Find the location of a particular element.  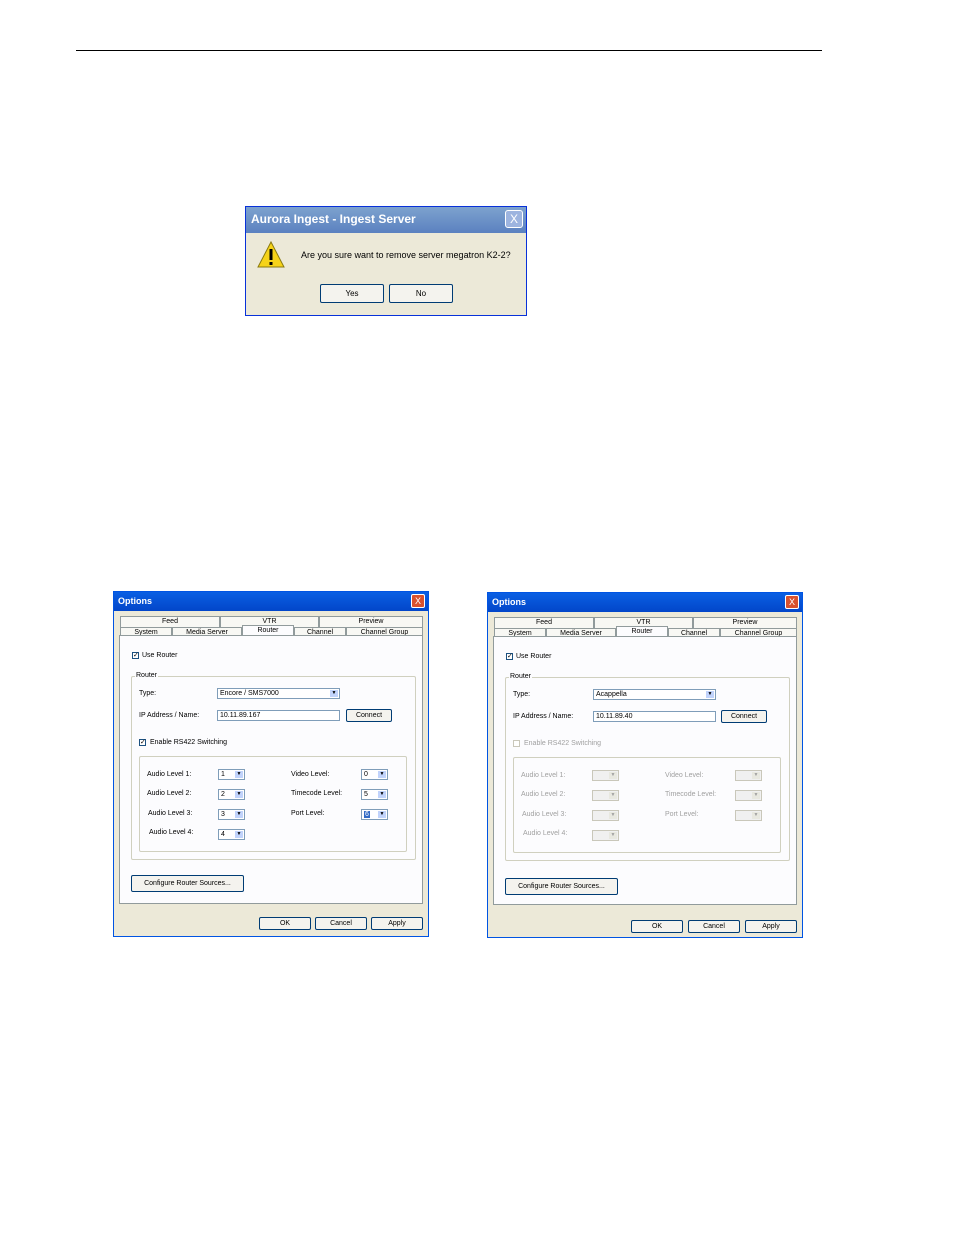

audio-level-2-select: 2 ▼ is located at coordinates (231, 794).